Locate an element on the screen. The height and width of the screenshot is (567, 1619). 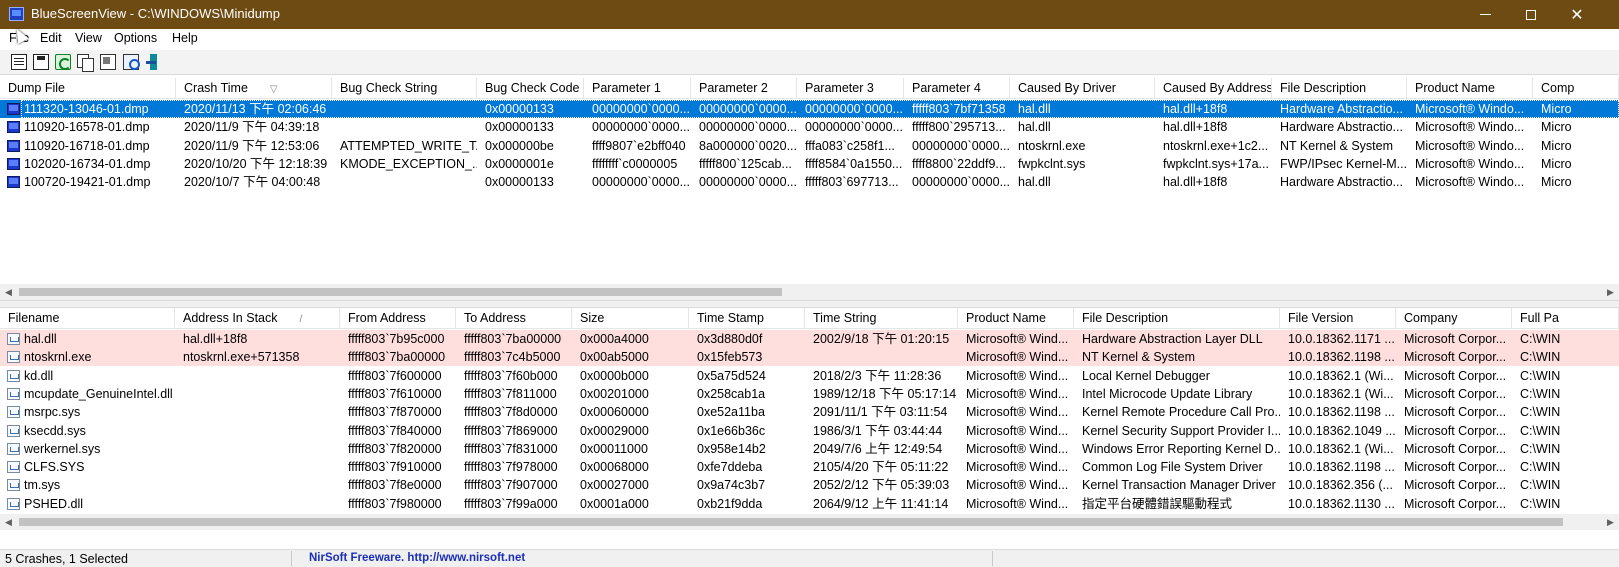
cell-filename: werkernel.sys is located at coordinates (62, 448).